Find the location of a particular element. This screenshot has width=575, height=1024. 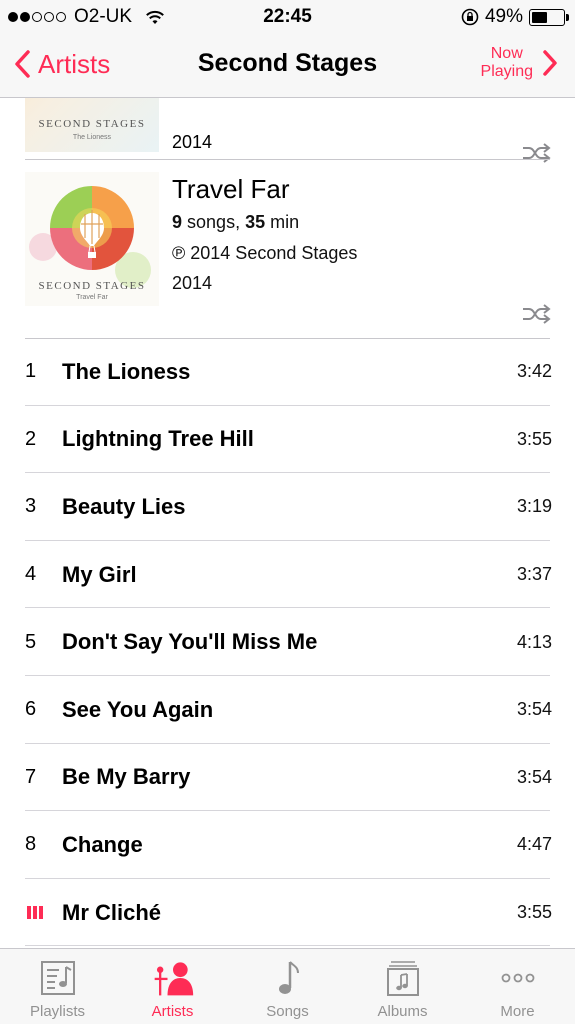

now-playing-button: Now Playing is located at coordinates (521, 63).